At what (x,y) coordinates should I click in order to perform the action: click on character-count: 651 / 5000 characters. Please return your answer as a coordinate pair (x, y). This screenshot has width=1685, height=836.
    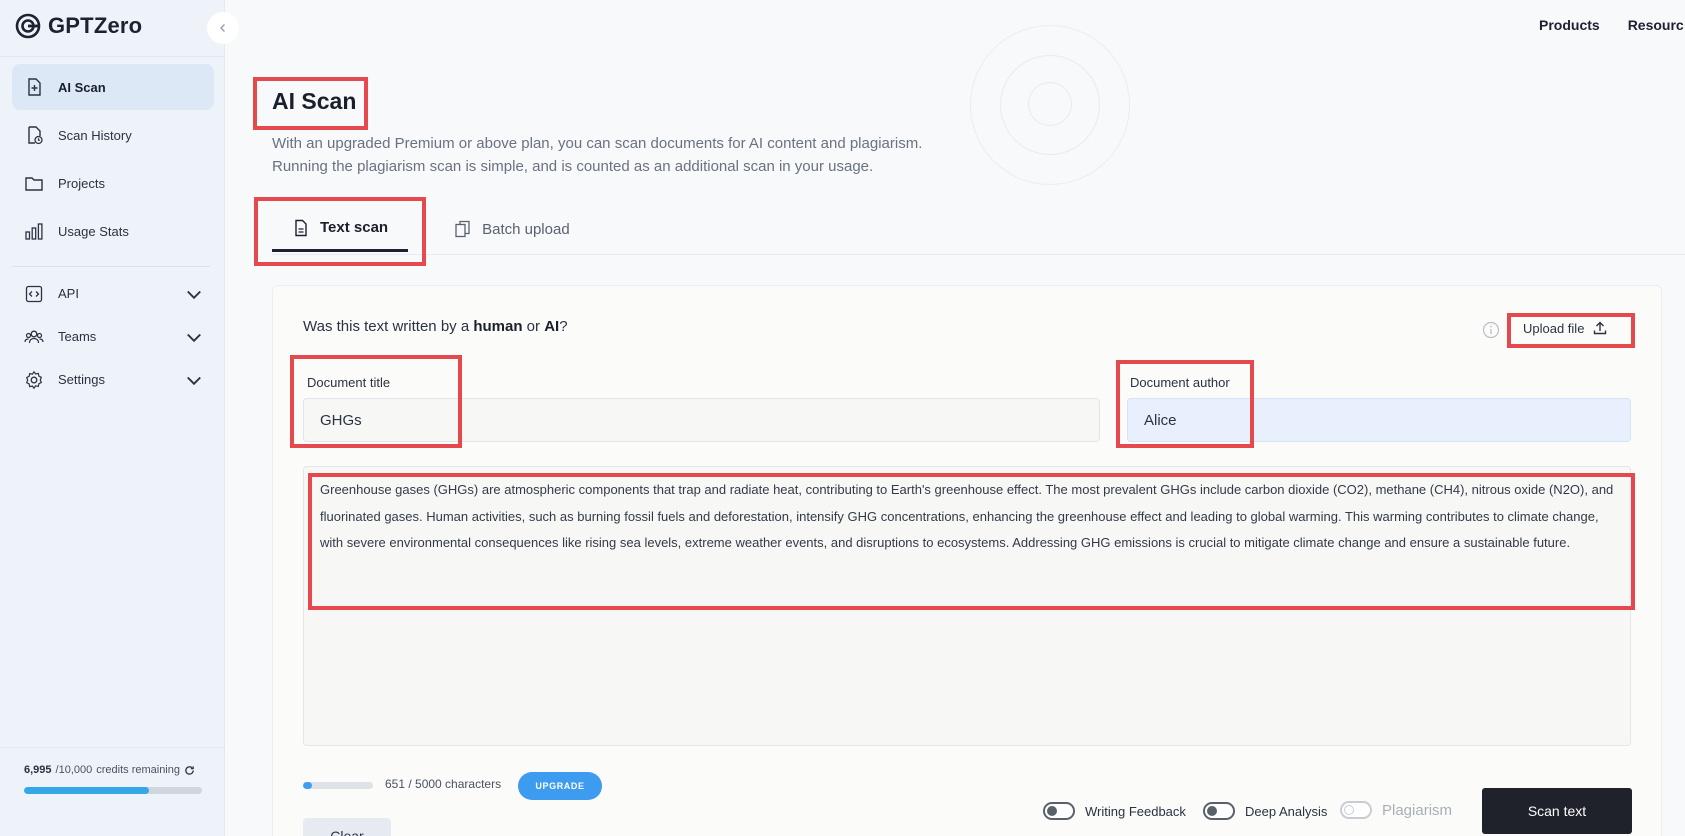
    Looking at the image, I should click on (443, 784).